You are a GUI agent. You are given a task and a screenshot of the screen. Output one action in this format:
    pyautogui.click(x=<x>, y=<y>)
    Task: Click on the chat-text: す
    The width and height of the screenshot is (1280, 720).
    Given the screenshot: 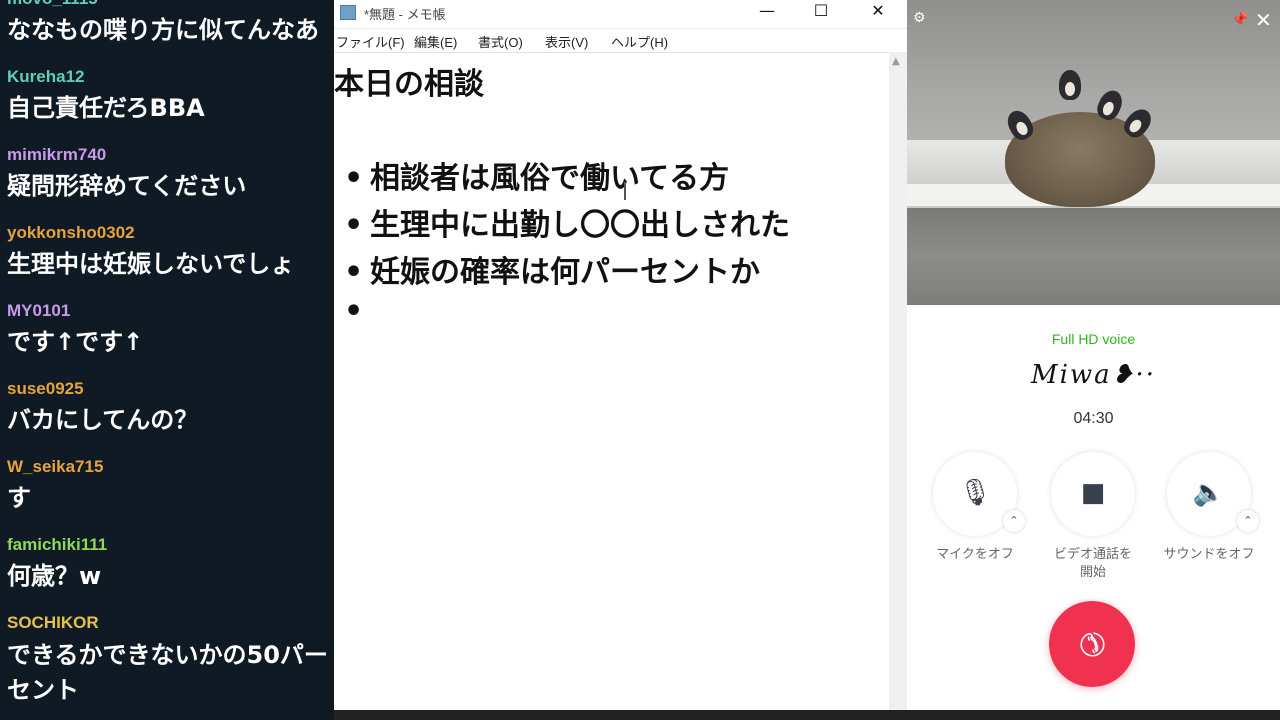 What is the action you would take?
    pyautogui.click(x=19, y=498)
    